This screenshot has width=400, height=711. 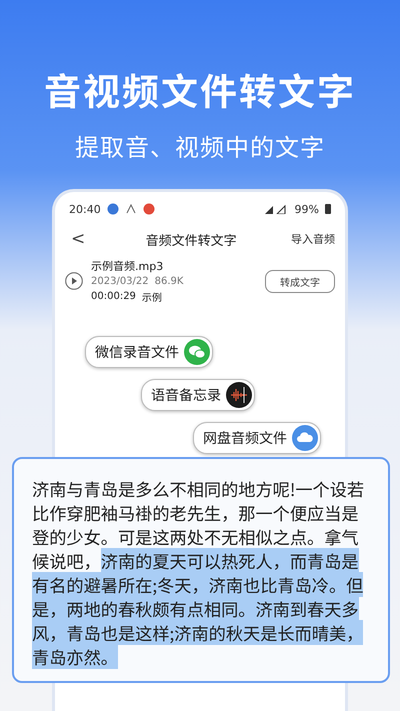 What do you see at coordinates (131, 209) in the screenshot?
I see `notification-icons` at bounding box center [131, 209].